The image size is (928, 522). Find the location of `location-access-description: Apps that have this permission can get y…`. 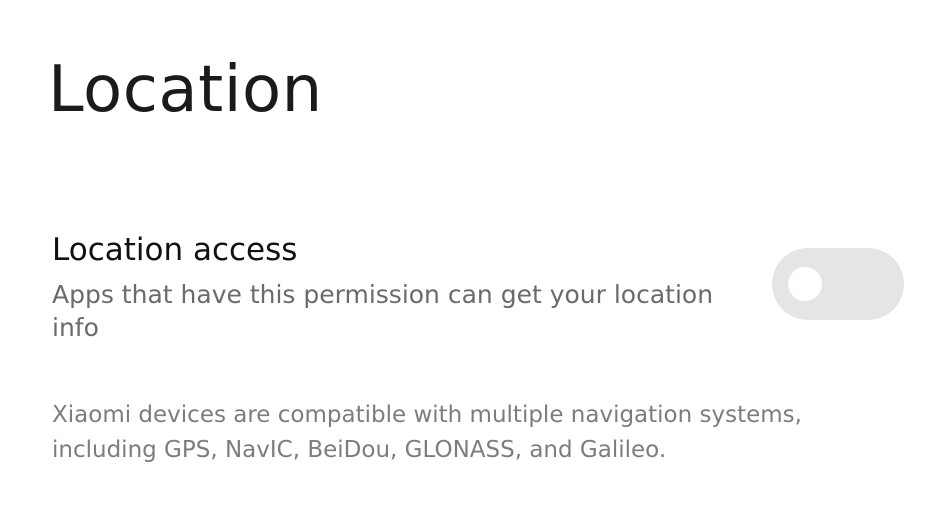

location-access-description: Apps that have this permission can get y… is located at coordinates (383, 311).